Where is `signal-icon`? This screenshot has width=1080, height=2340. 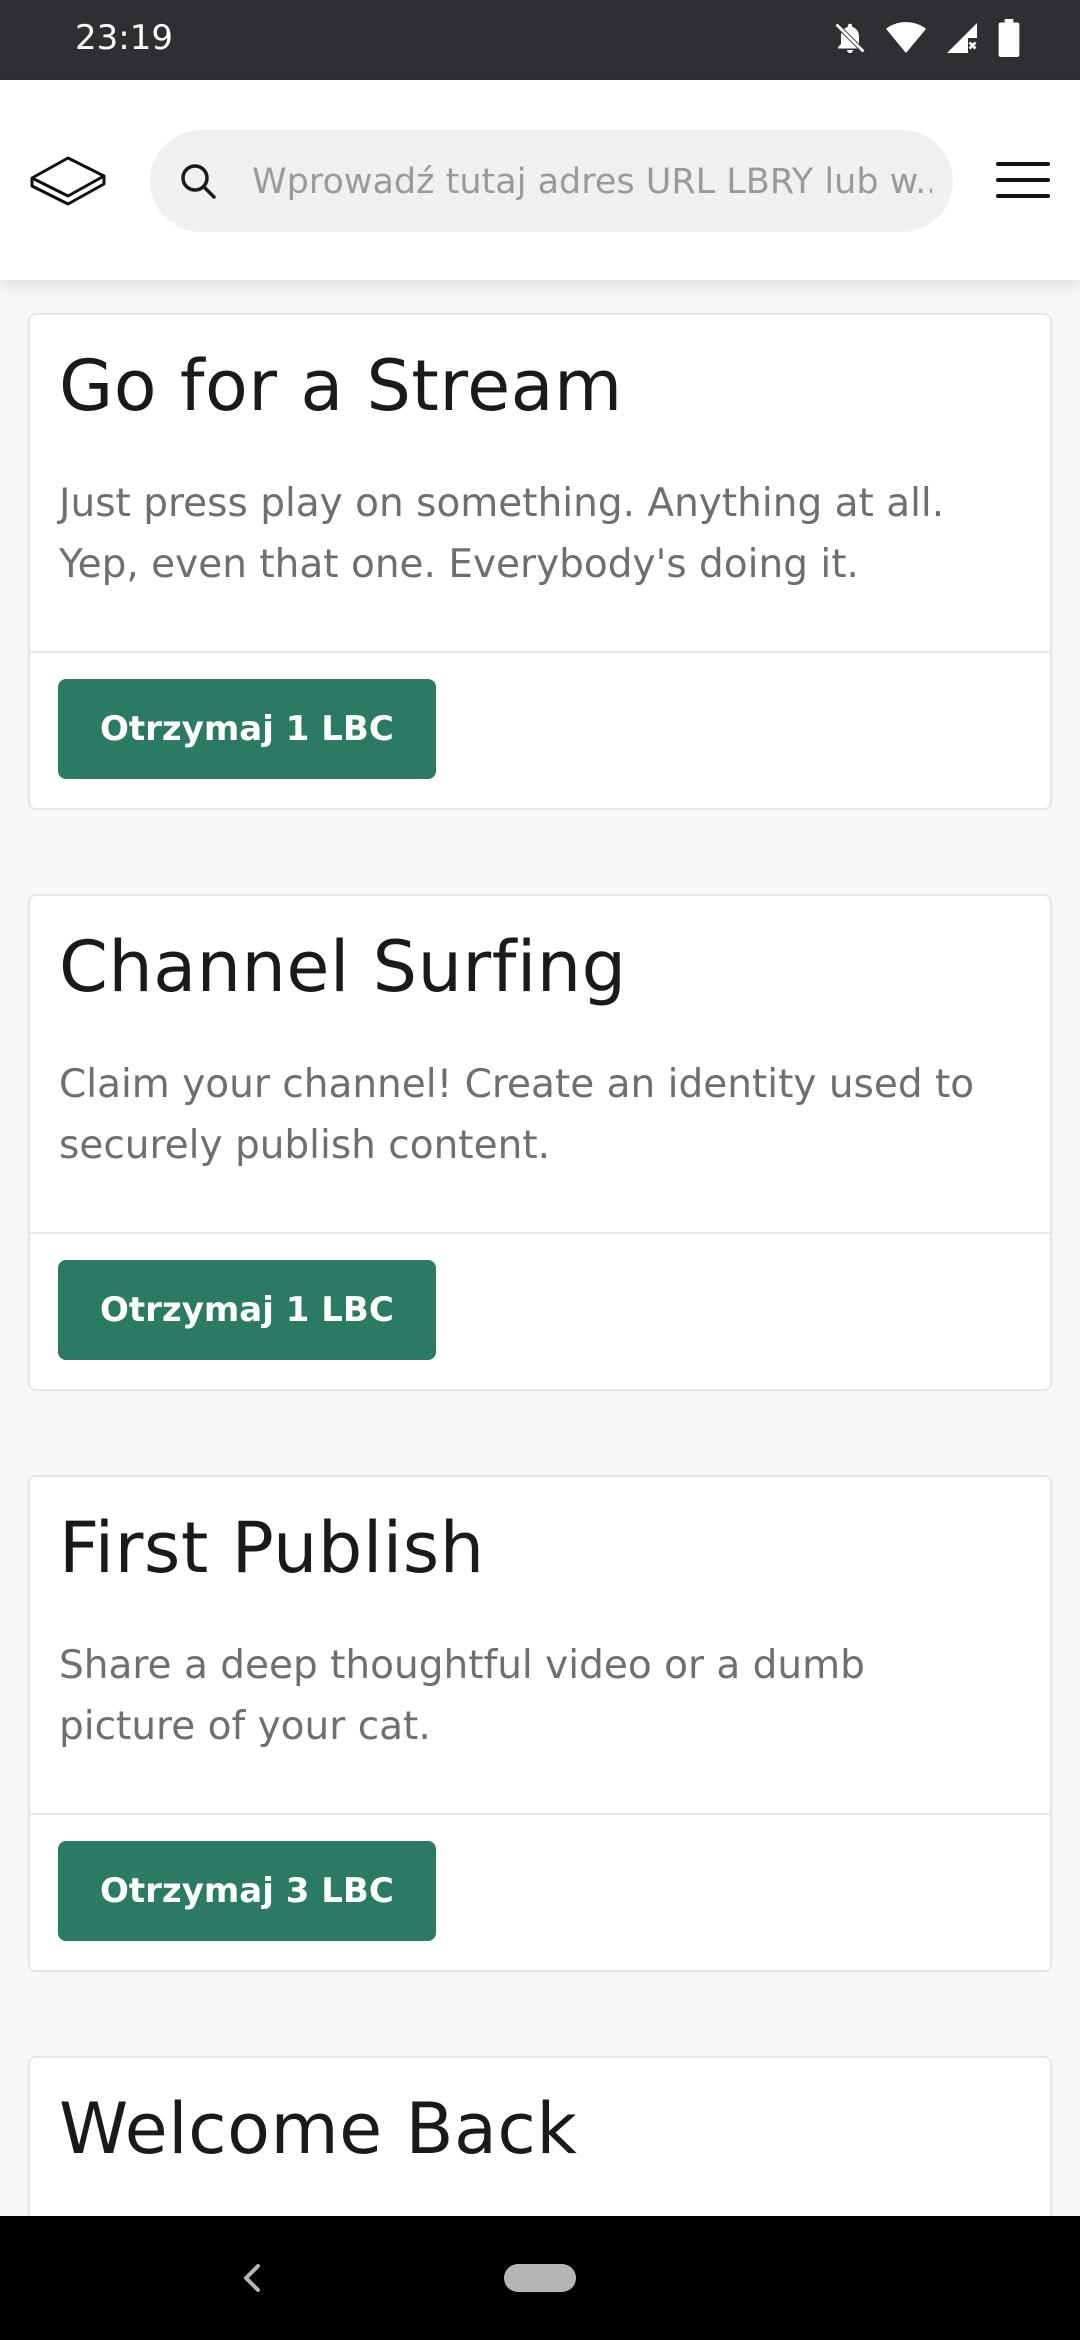 signal-icon is located at coordinates (962, 40).